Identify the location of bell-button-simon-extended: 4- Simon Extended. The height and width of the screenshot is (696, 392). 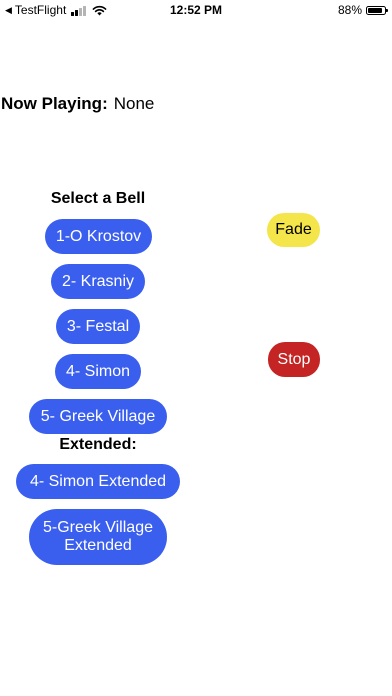
(98, 481).